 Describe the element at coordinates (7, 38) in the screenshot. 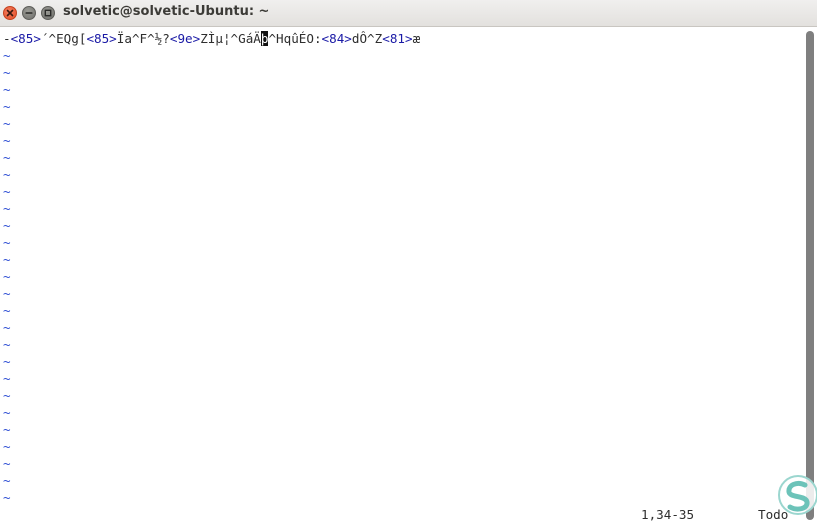

I see `content-text: -` at that location.